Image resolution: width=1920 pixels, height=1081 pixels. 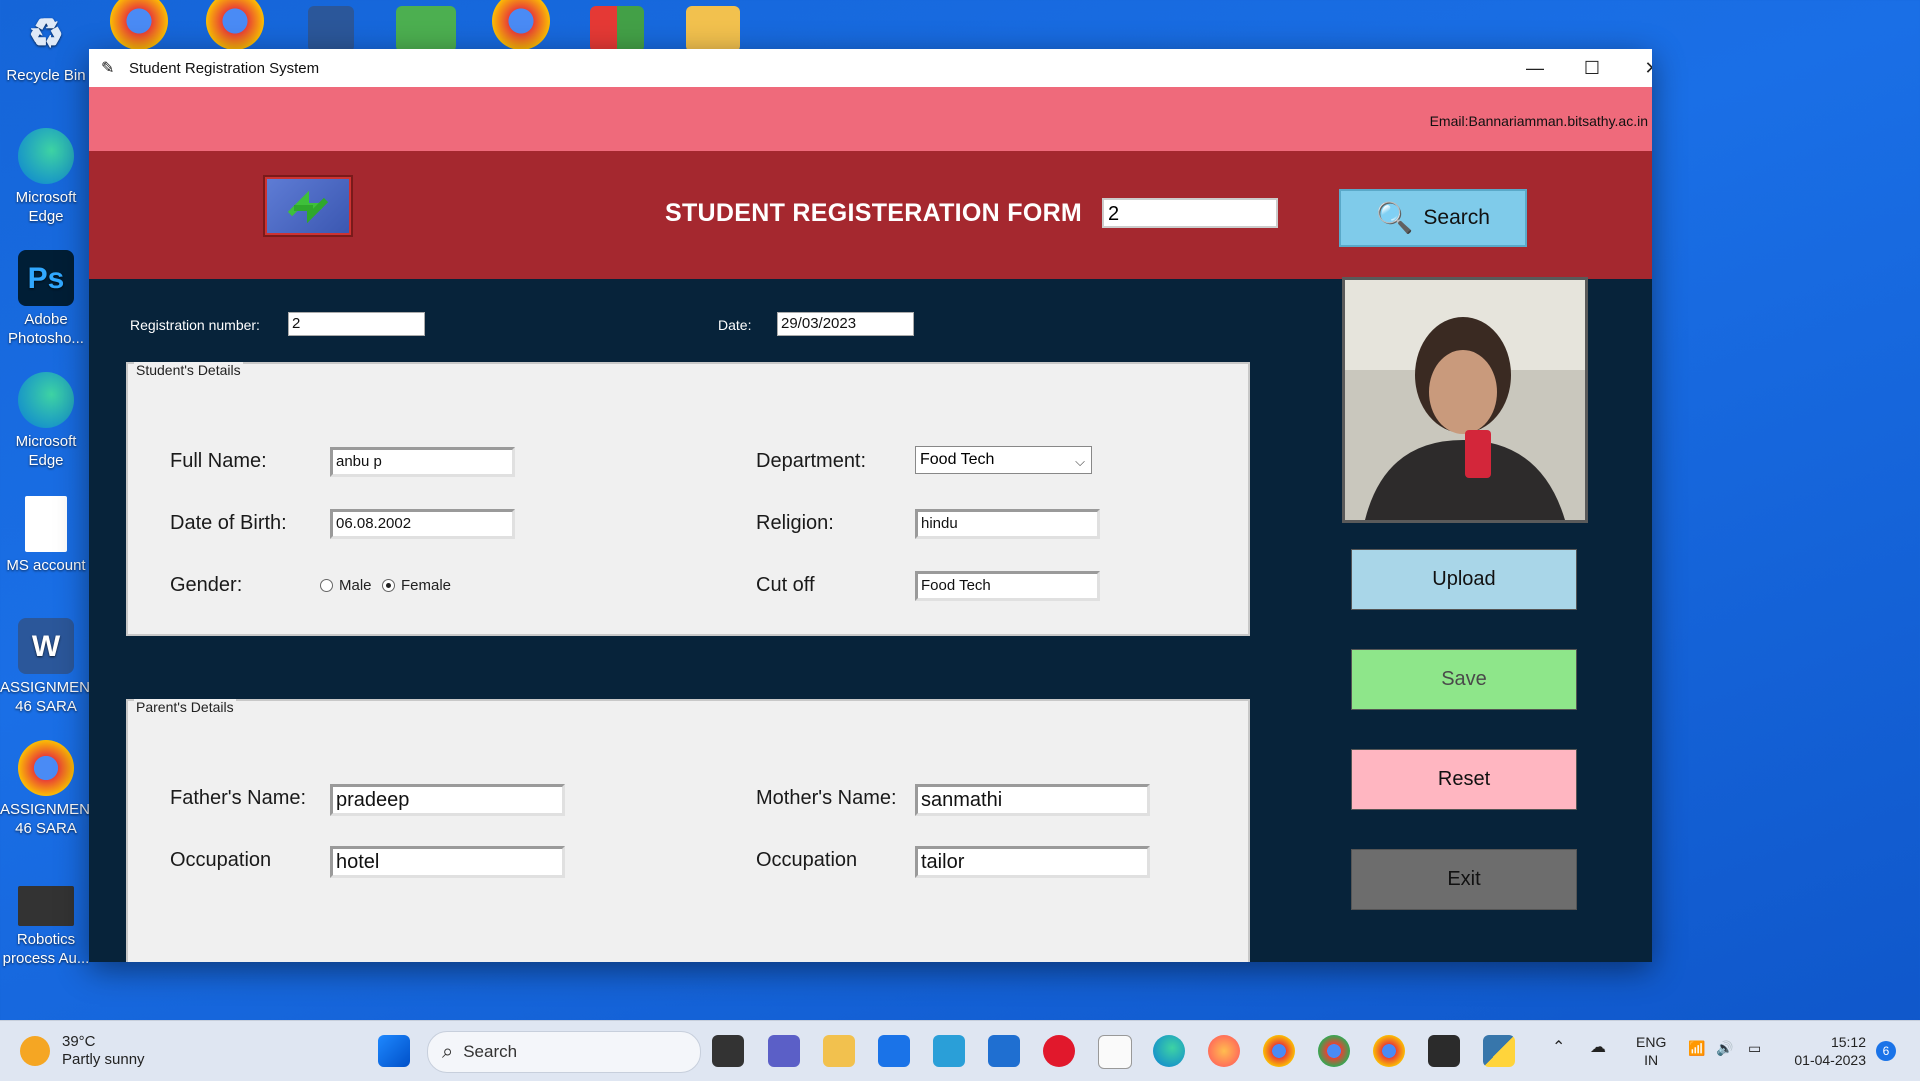 I want to click on document-icon, so click(x=46, y=524).